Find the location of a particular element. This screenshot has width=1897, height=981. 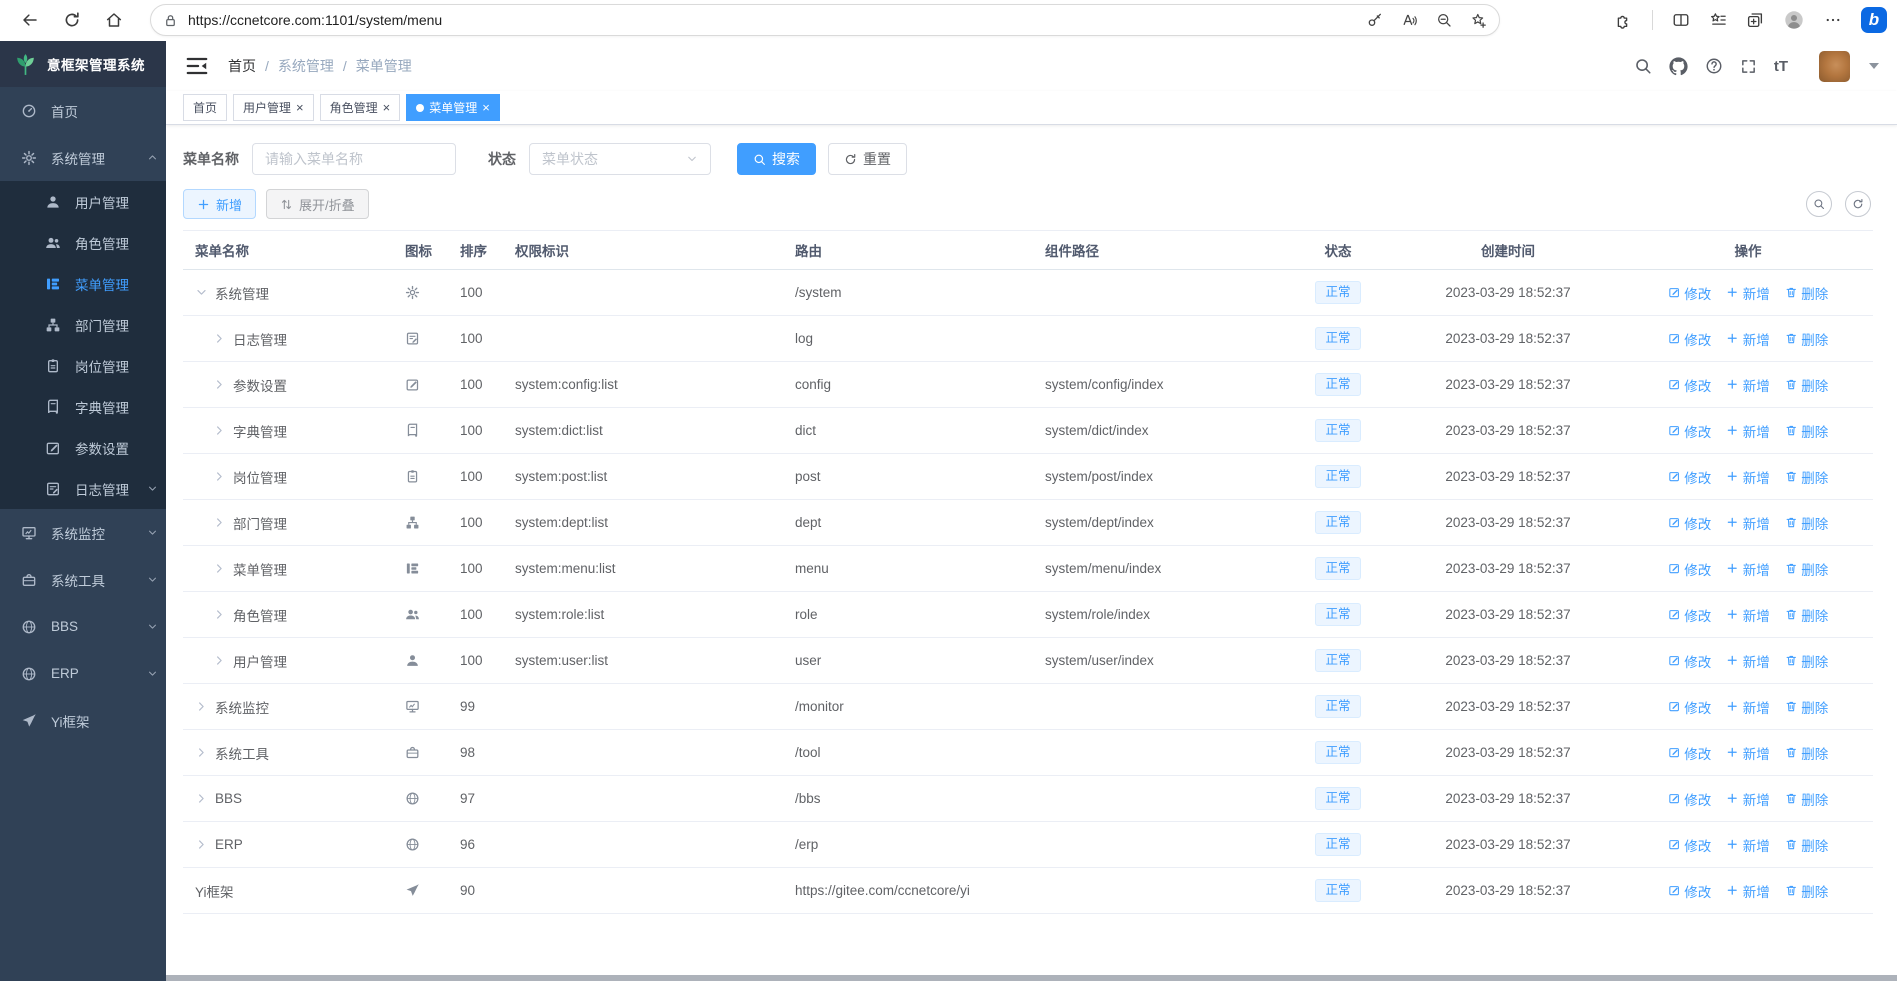

sidebar-item: ERP is located at coordinates (83, 673).